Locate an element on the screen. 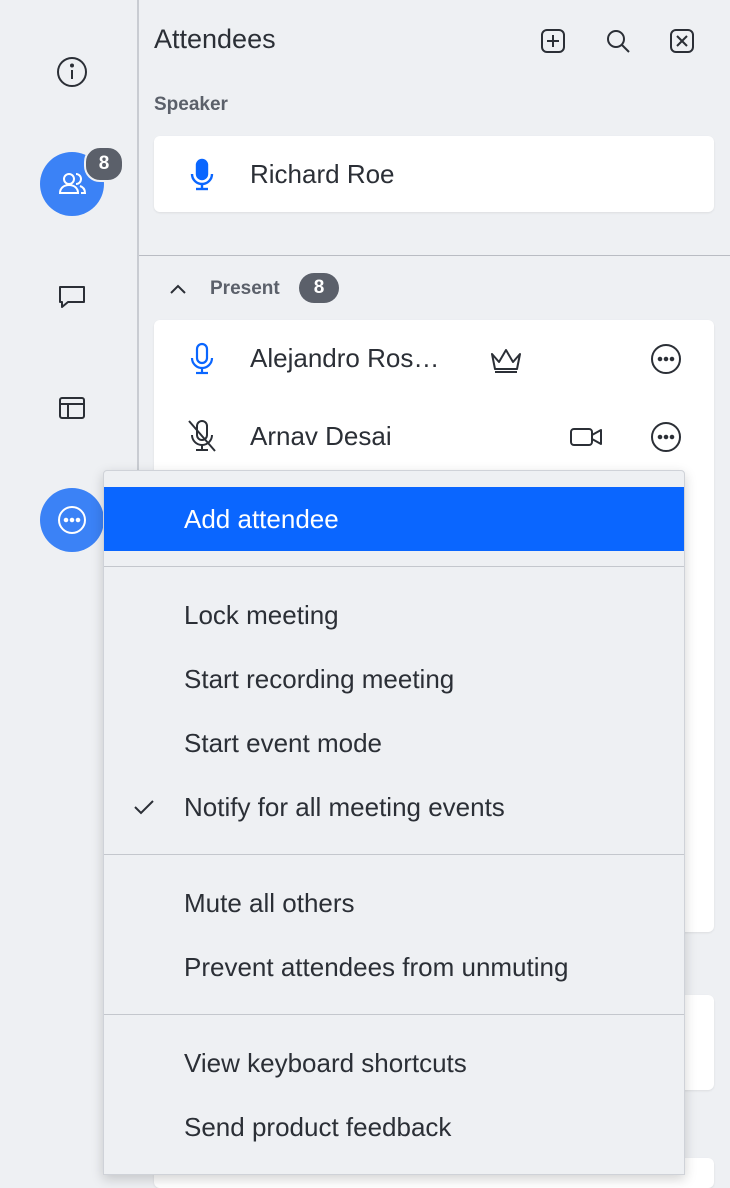  add-icon is located at coordinates (553, 41).